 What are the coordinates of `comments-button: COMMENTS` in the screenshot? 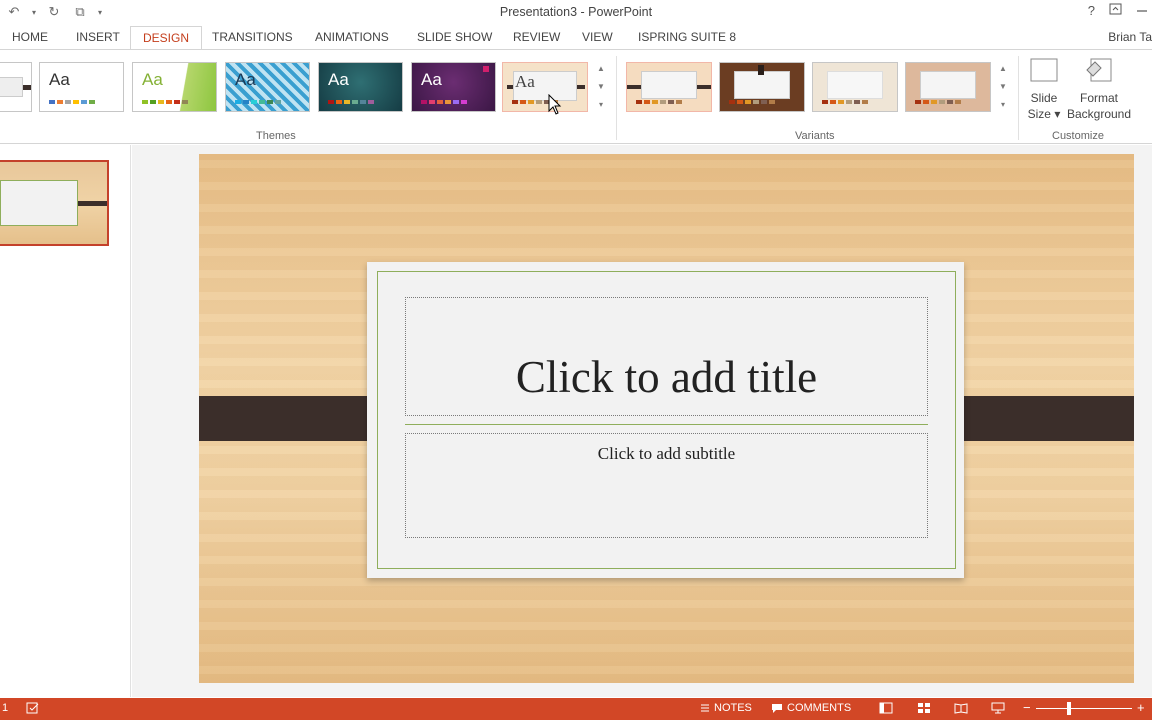 It's located at (811, 708).